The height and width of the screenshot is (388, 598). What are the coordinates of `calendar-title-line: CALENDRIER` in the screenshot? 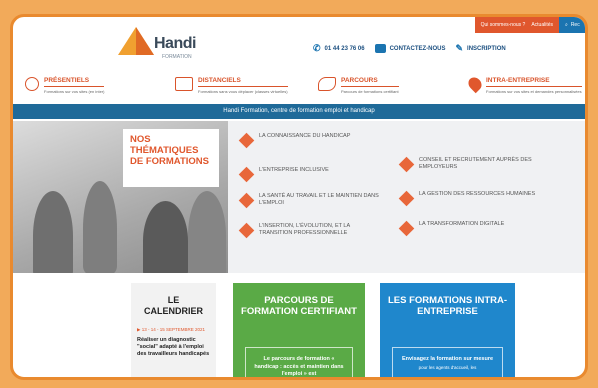 It's located at (173, 311).